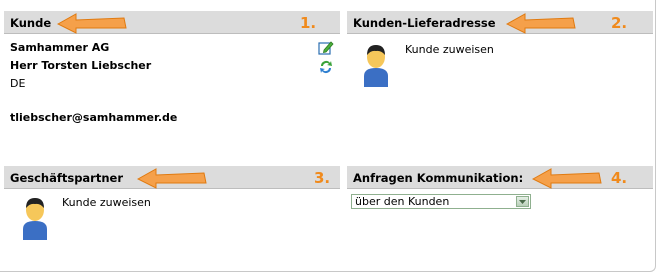  What do you see at coordinates (438, 178) in the screenshot?
I see `panel-kommunikation-title: Anfragen Kommunikation:` at bounding box center [438, 178].